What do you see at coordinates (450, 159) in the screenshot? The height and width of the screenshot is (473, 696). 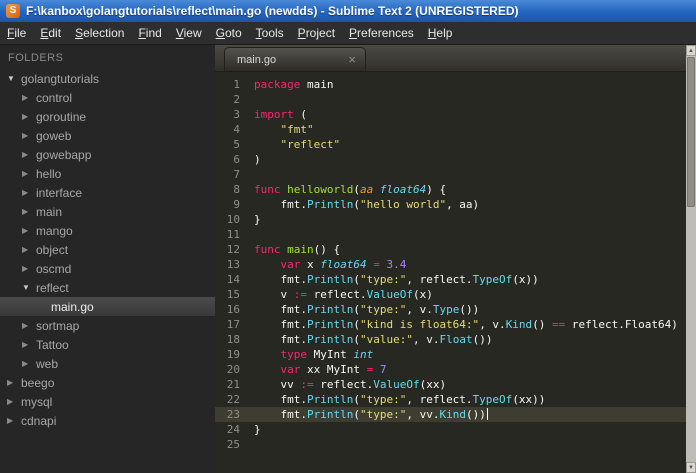 I see `code-line-6: 6)` at bounding box center [450, 159].